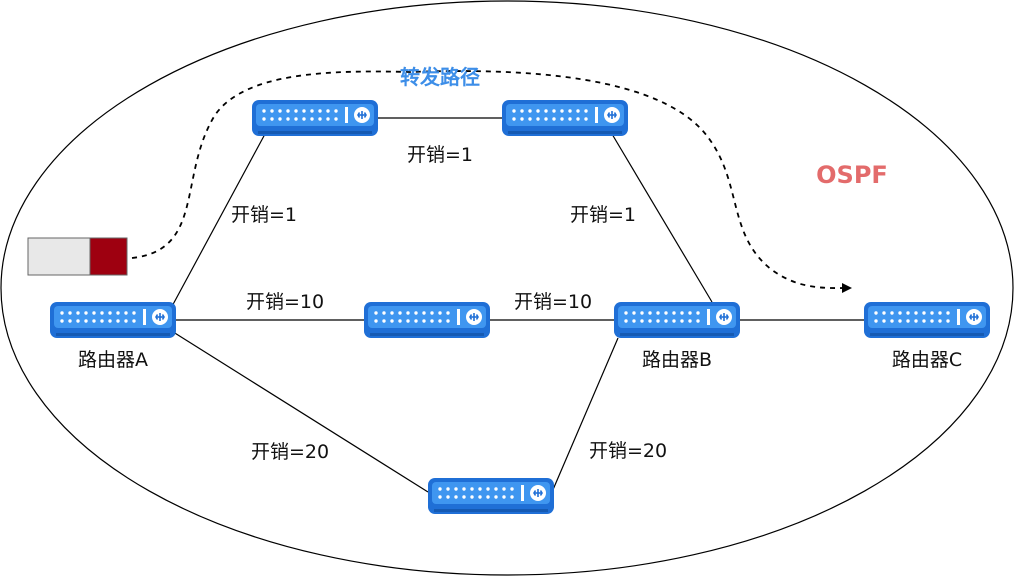  Describe the element at coordinates (113, 360) in the screenshot. I see `router-a-label: 路由器A` at that location.